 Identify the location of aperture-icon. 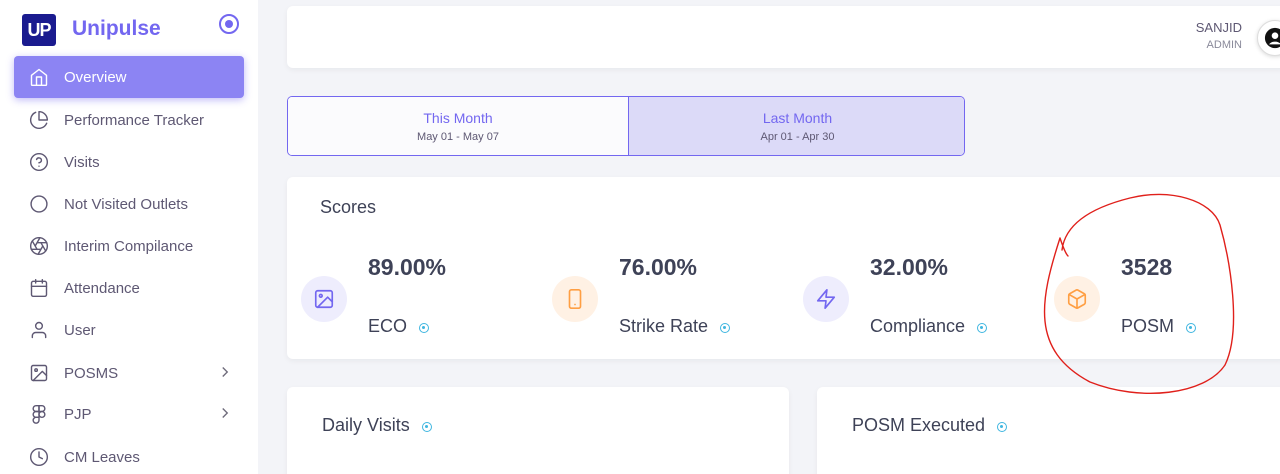
(39, 246).